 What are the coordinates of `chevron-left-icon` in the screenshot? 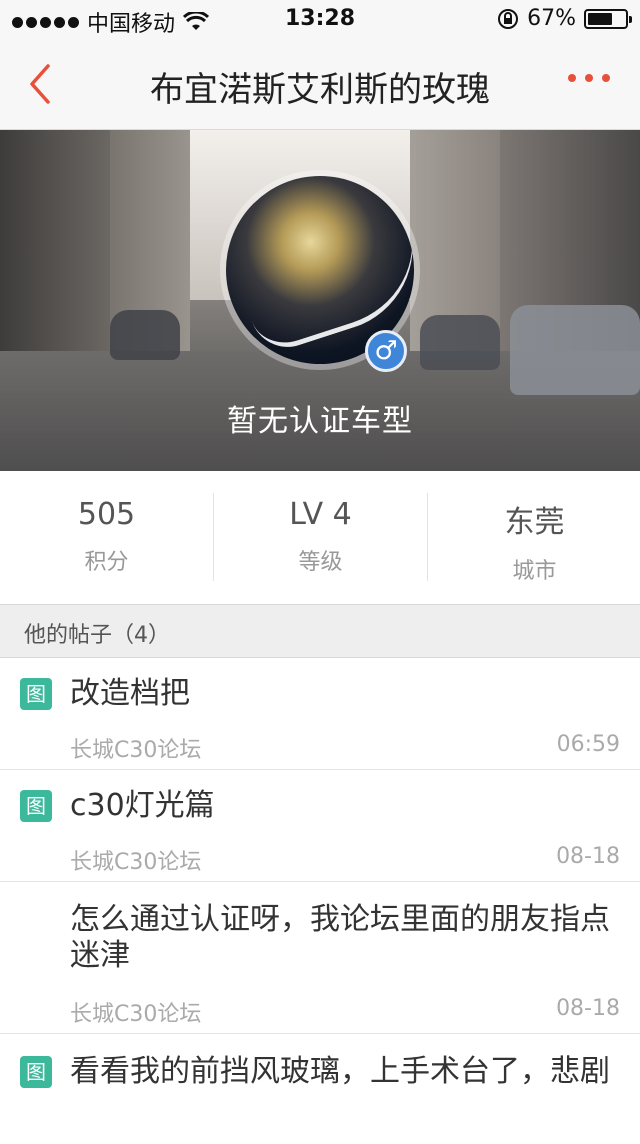 It's located at (40, 84).